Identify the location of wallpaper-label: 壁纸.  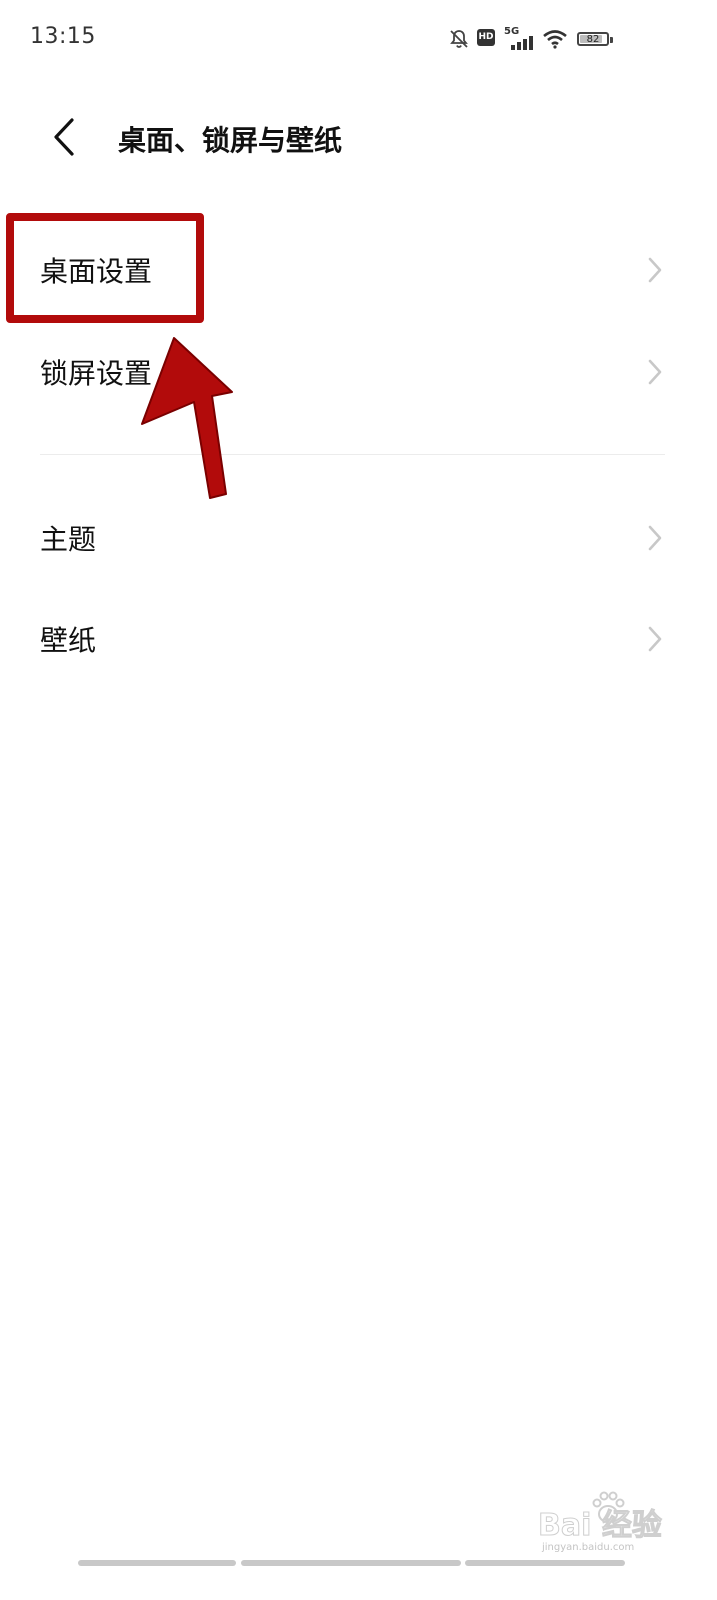
(68, 640).